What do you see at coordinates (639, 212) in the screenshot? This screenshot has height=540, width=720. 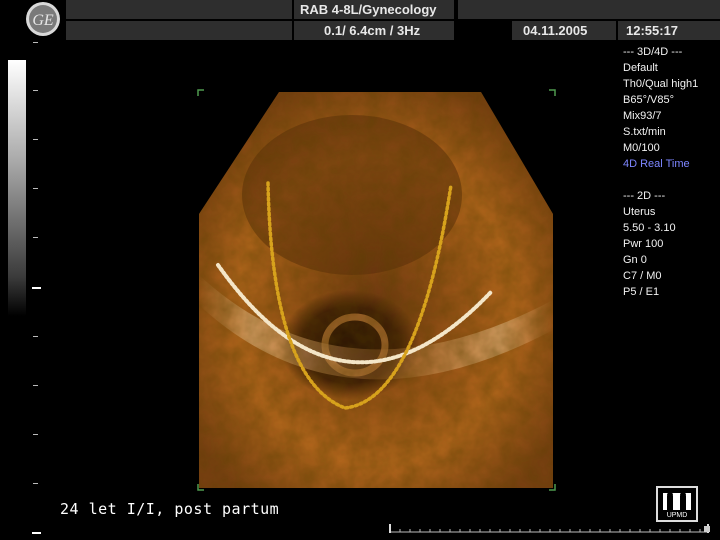 I see `param-2d-line: Uterus` at bounding box center [639, 212].